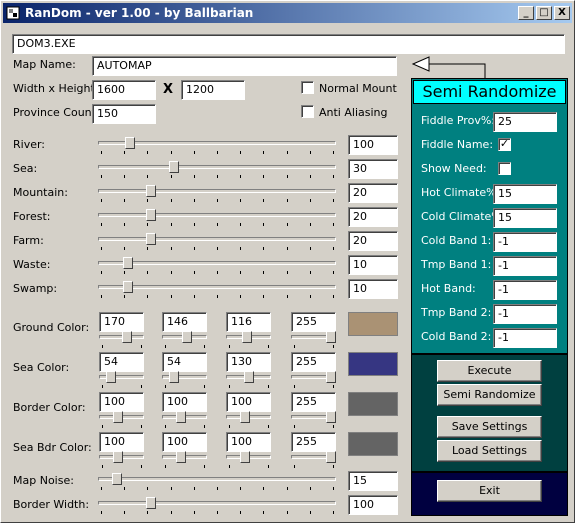 The image size is (575, 523). I want to click on sea-color-channel-3-slider, so click(313, 379).